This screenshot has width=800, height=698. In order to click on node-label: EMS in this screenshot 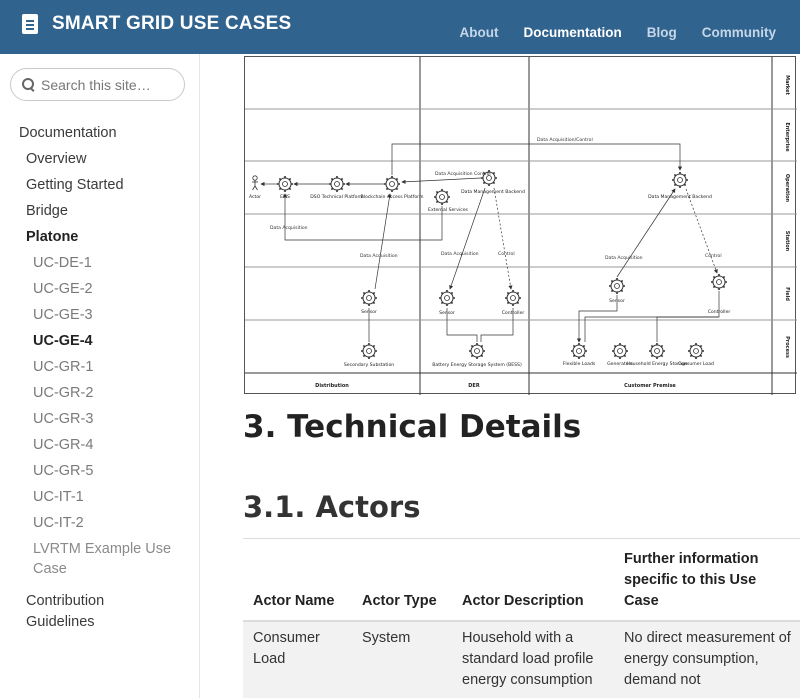, I will do `click(285, 197)`.